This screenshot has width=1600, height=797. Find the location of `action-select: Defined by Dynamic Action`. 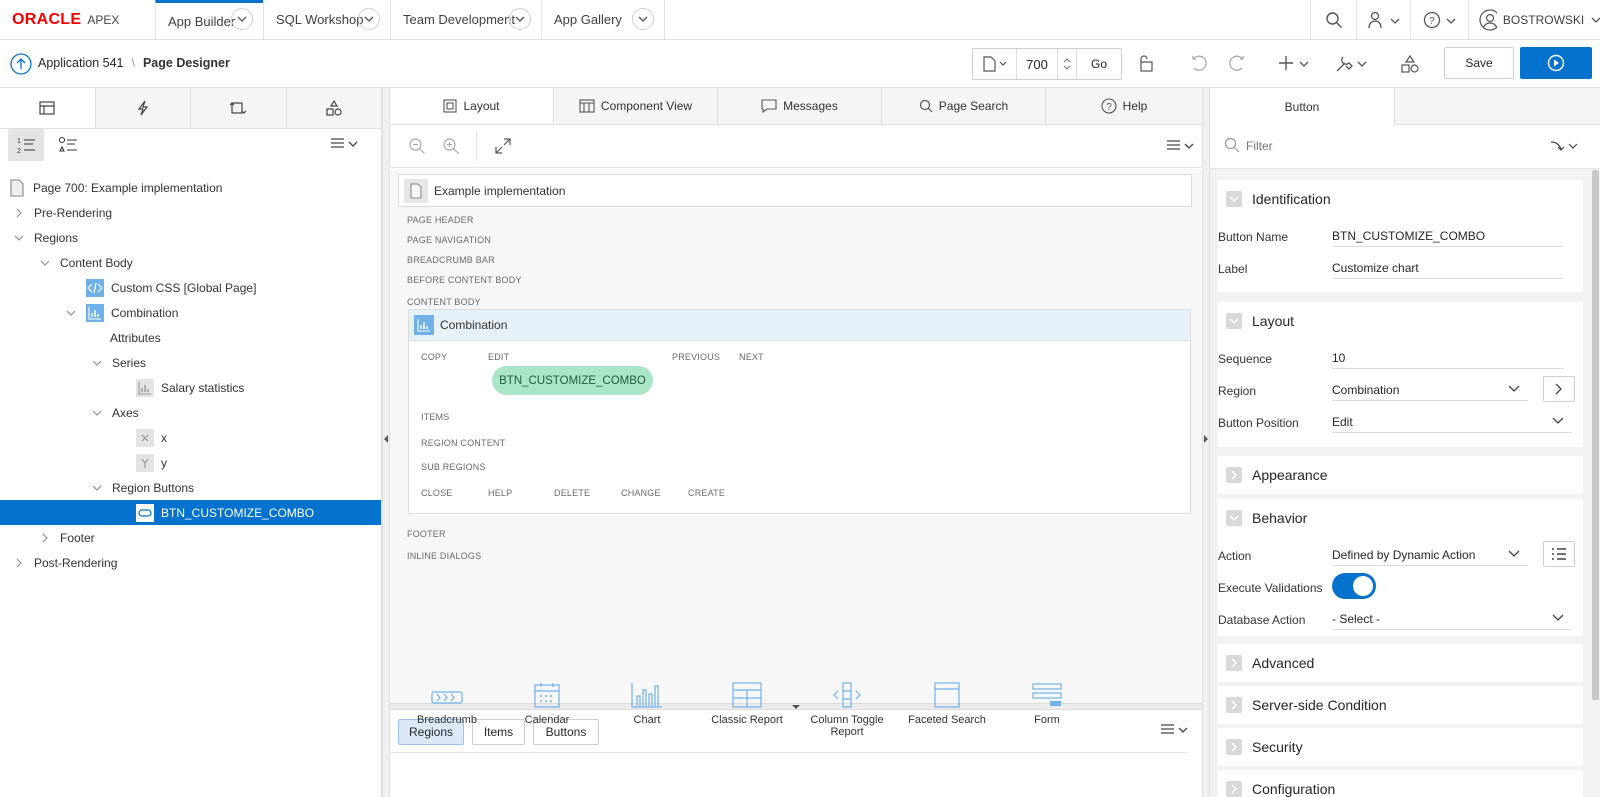

action-select: Defined by Dynamic Action is located at coordinates (1430, 555).